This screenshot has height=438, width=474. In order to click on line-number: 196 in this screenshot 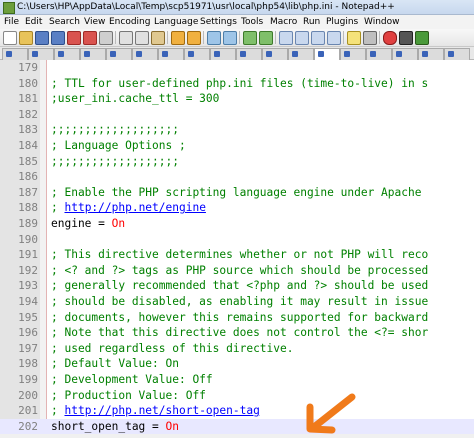, I will do `click(28, 333)`.